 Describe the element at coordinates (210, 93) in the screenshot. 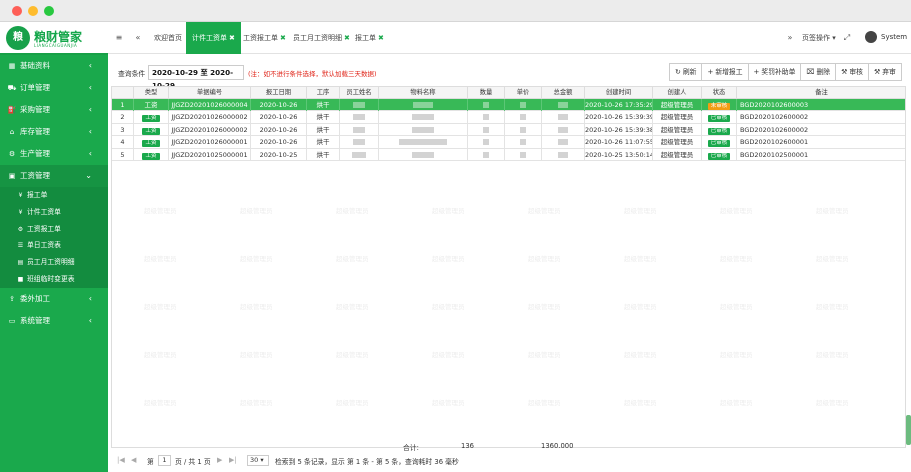

I see `column-header: 单据编号` at that location.